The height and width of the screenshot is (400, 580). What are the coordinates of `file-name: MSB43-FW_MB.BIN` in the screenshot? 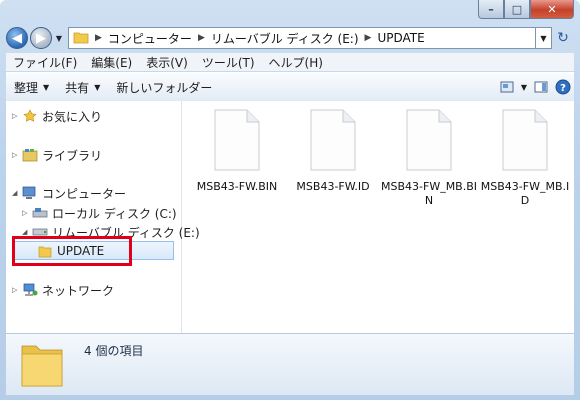 It's located at (429, 193).